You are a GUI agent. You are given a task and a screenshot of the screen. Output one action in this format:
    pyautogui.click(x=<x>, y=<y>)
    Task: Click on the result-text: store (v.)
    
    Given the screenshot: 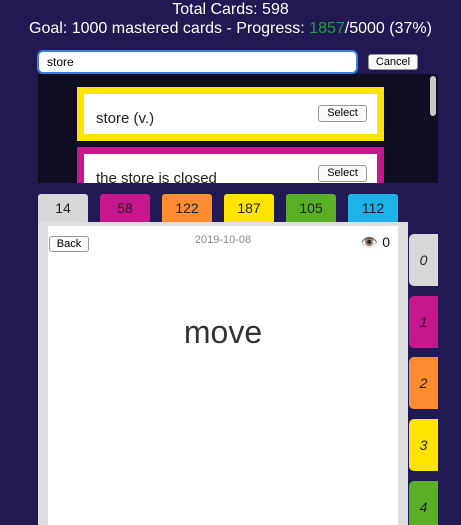 What is the action you would take?
    pyautogui.click(x=125, y=118)
    